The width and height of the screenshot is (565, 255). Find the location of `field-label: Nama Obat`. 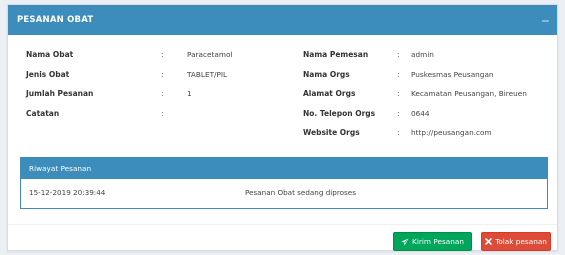

field-label: Nama Obat is located at coordinates (50, 54).